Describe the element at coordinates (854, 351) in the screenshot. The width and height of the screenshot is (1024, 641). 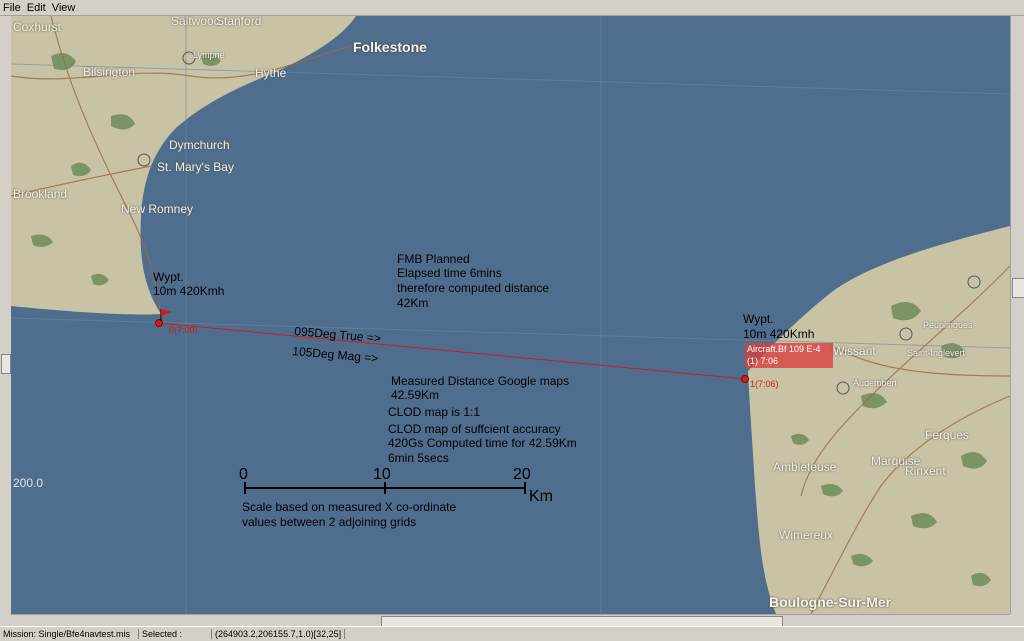
I see `place-wissant: Wissant` at that location.